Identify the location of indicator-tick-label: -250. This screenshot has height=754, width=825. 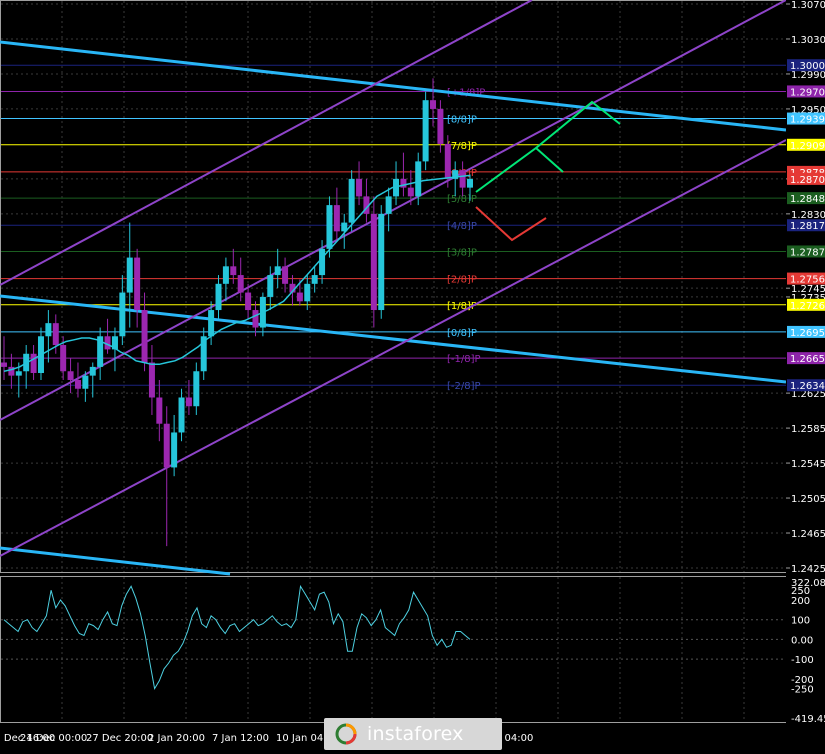
(802, 690).